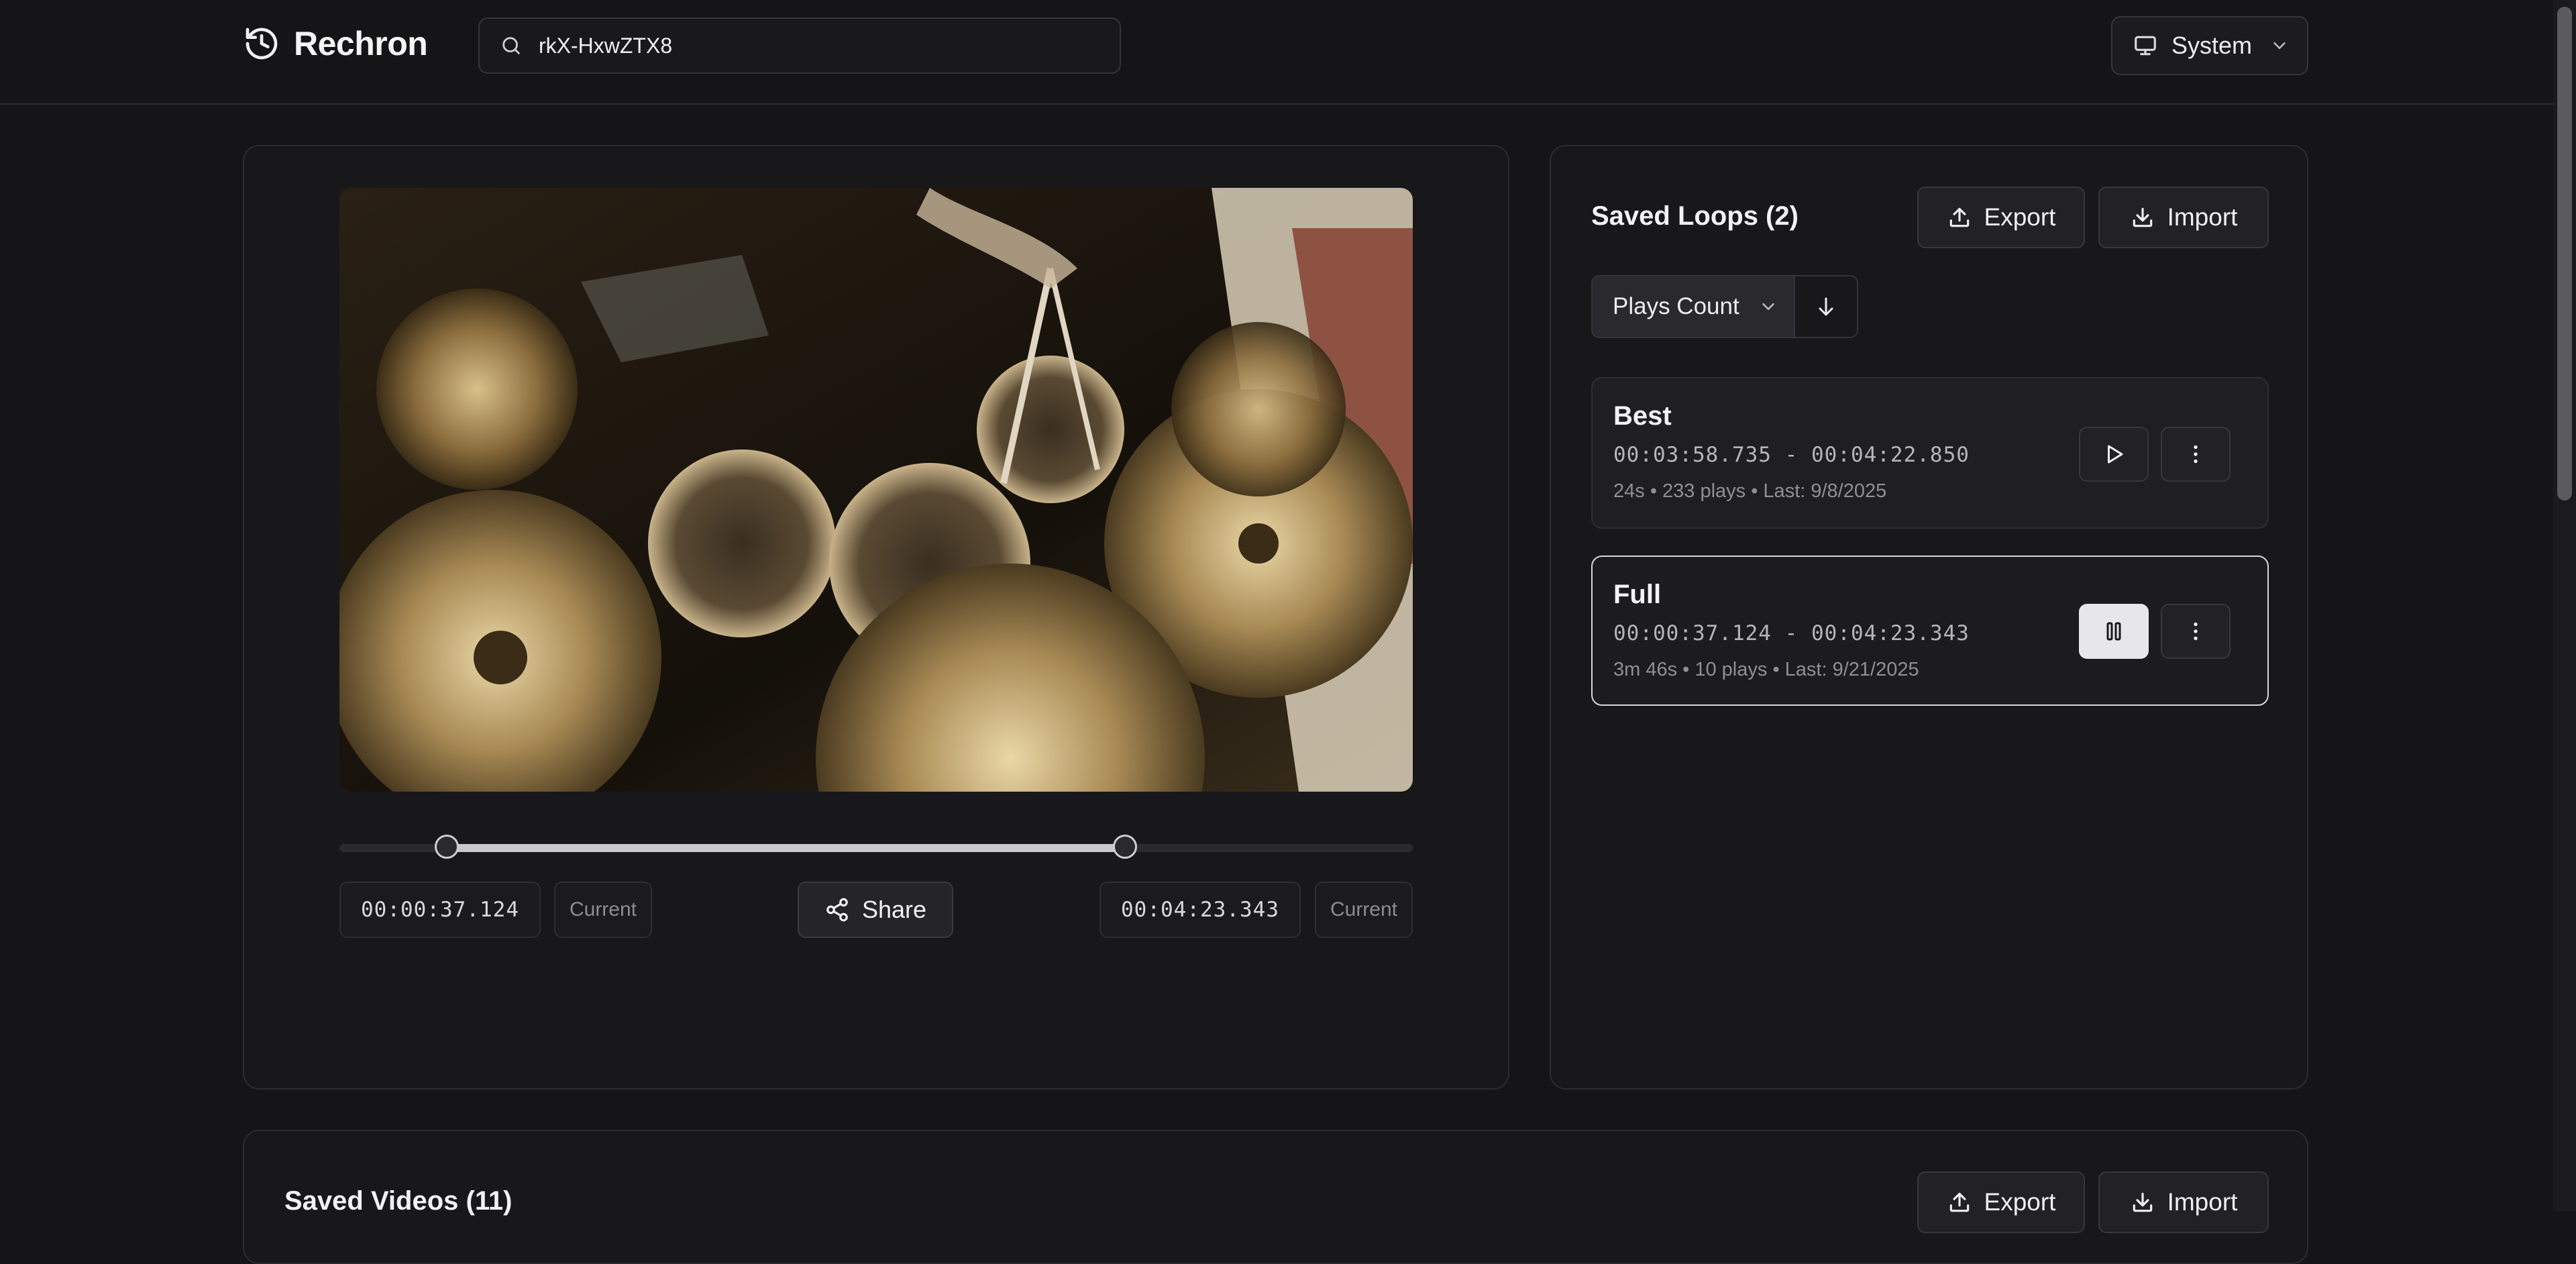  I want to click on import-loops-button: Import, so click(2183, 217).